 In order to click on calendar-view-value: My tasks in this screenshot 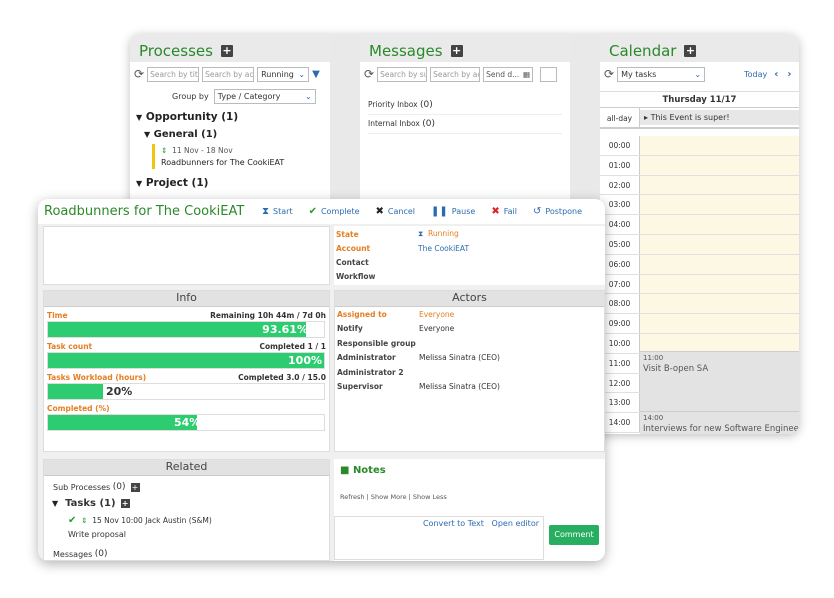, I will do `click(639, 74)`.